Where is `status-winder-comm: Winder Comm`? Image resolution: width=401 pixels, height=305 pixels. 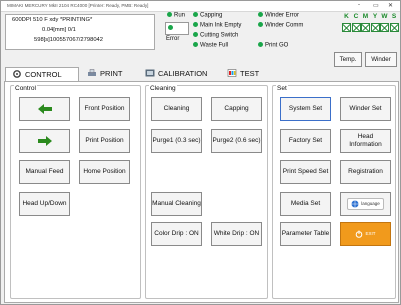
status-winder-comm: Winder Comm is located at coordinates (280, 25).